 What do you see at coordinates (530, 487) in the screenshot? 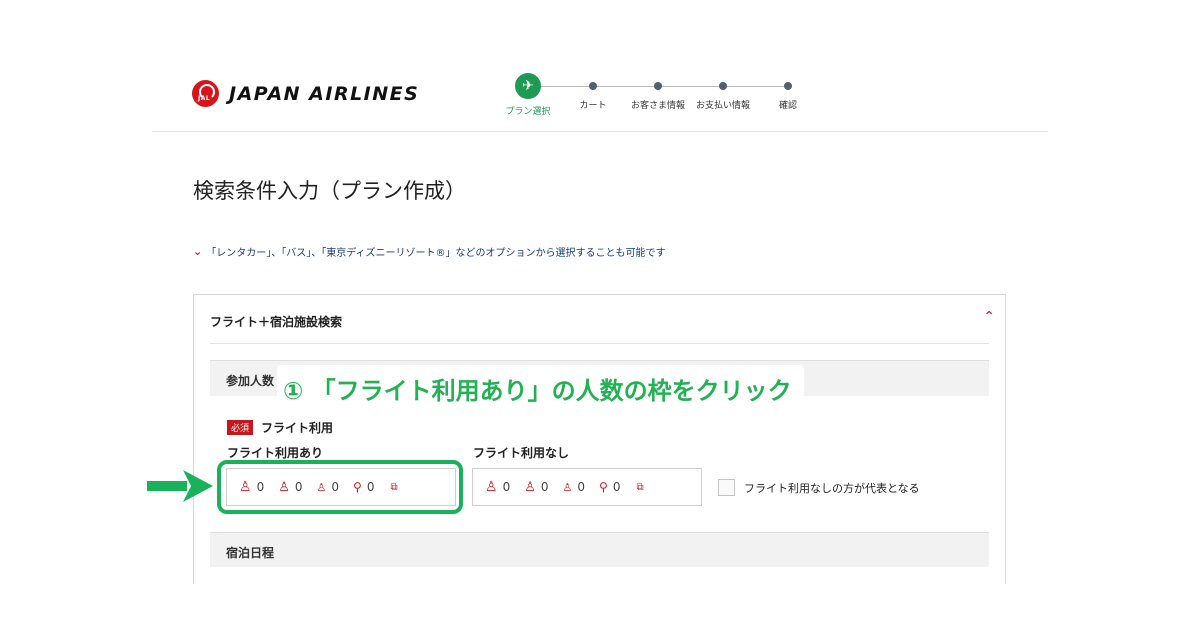
I see `child-icon: ♙` at bounding box center [530, 487].